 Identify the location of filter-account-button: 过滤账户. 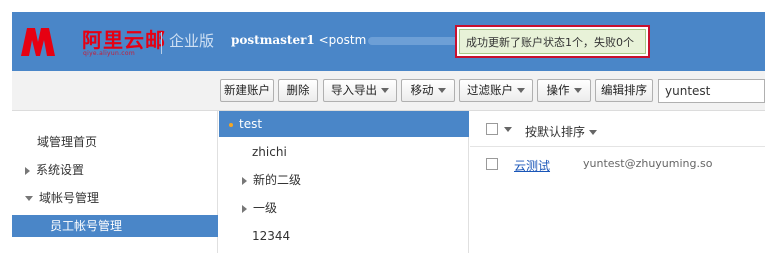
(496, 90).